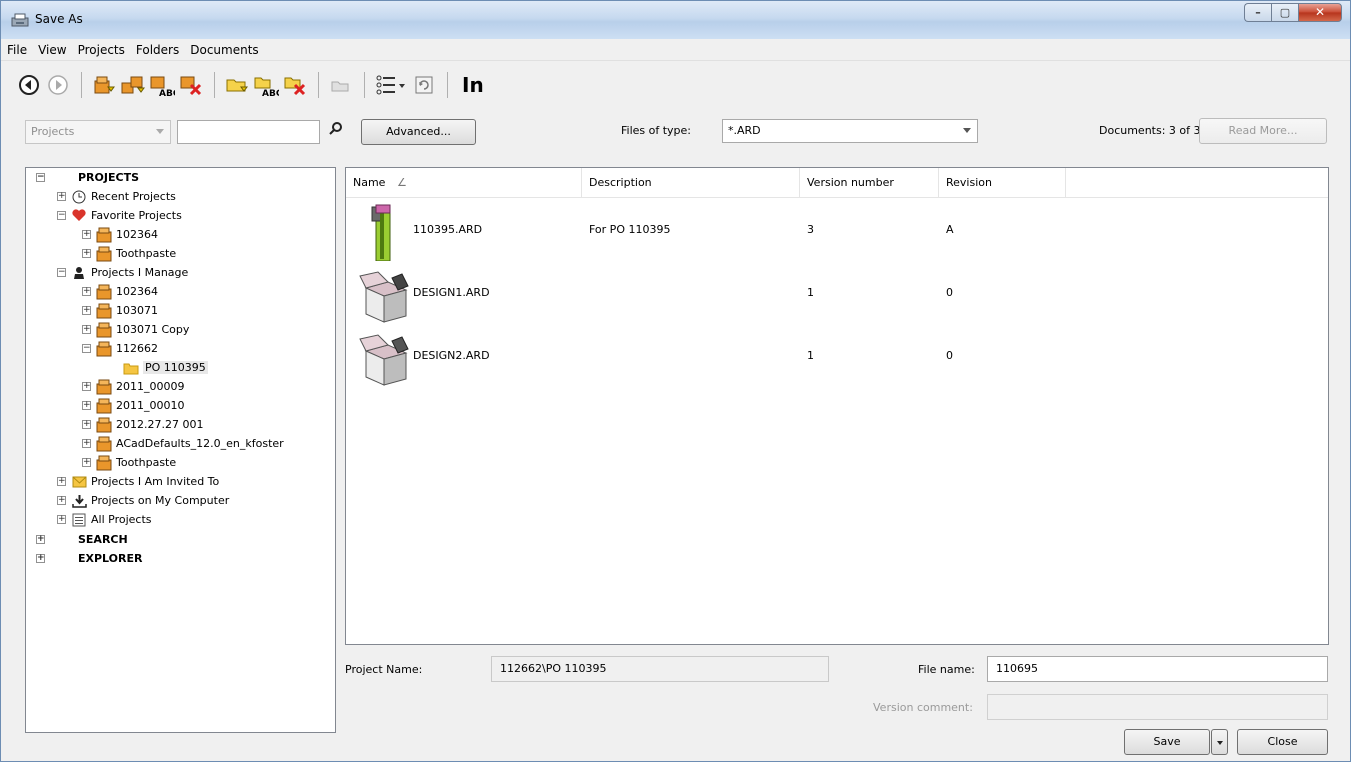 The image size is (1351, 762). I want to click on column-header-name: Name ∠, so click(464, 183).